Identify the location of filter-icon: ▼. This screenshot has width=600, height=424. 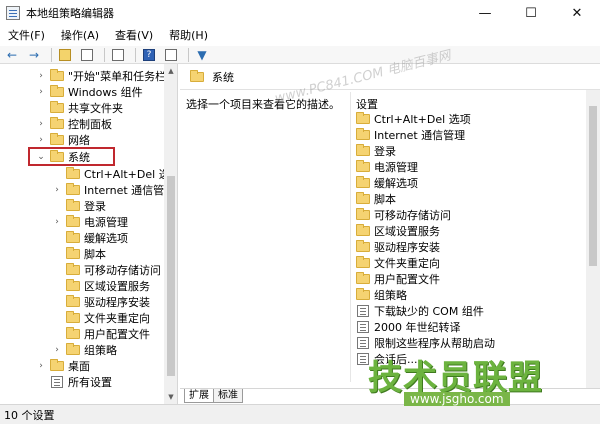
(202, 54).